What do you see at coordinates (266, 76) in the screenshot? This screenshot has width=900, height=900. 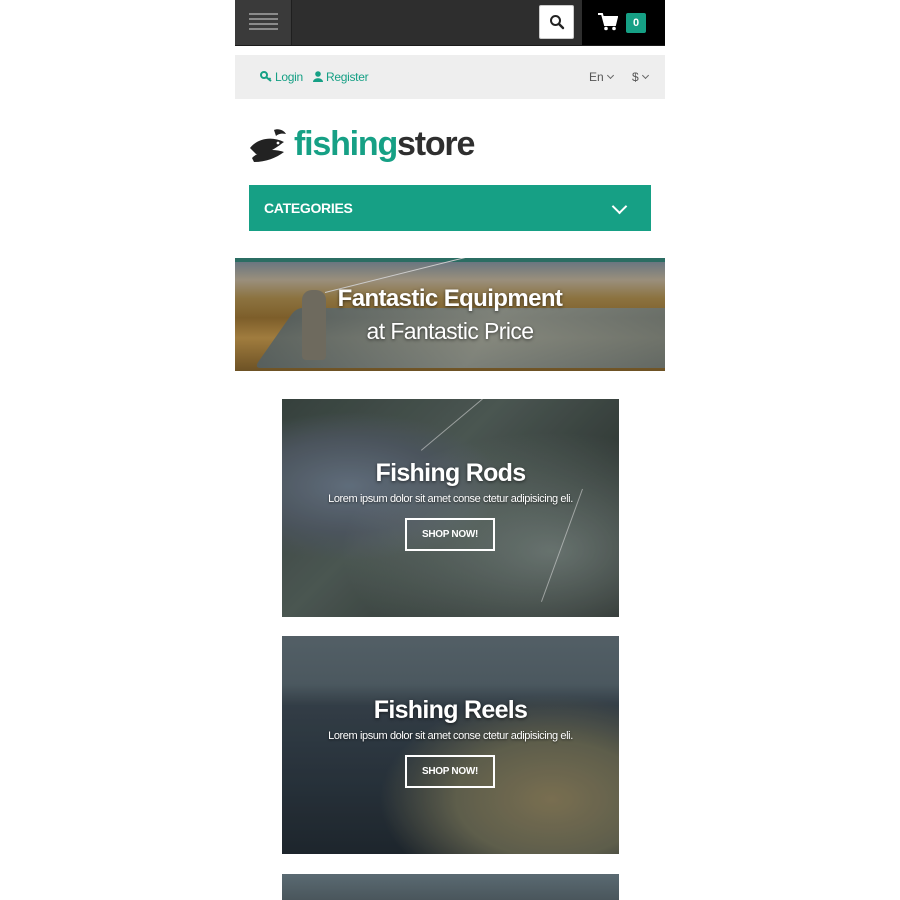 I see `key-icon` at bounding box center [266, 76].